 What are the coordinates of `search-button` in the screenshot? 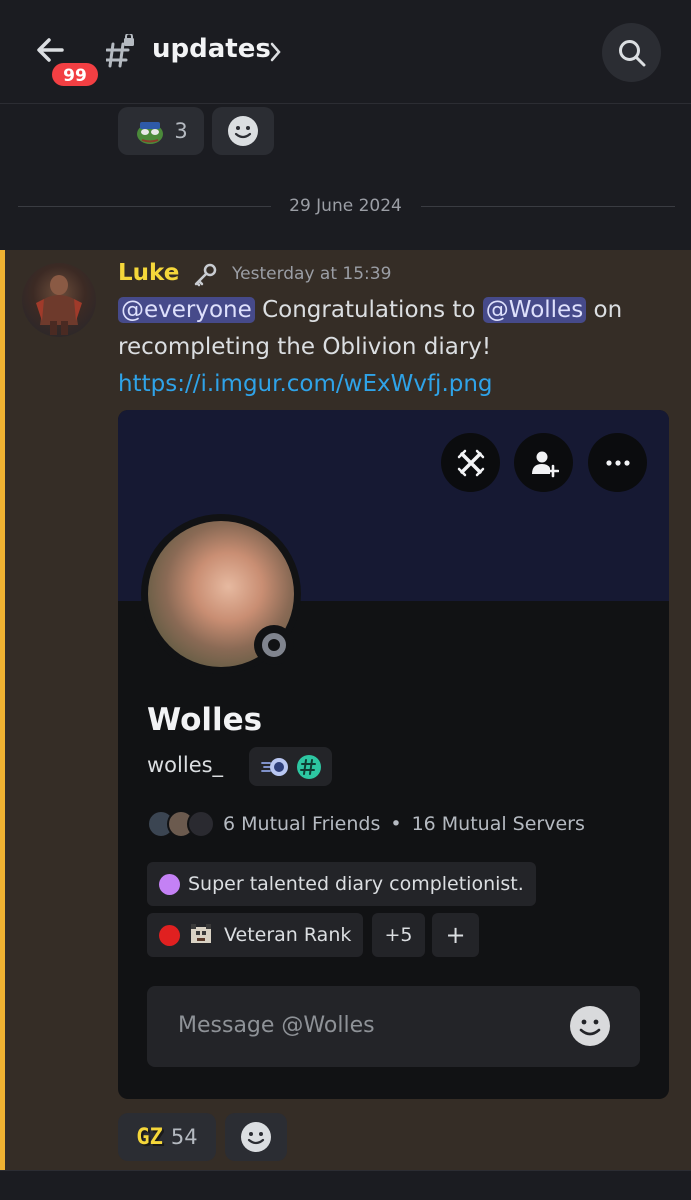 It's located at (631, 52).